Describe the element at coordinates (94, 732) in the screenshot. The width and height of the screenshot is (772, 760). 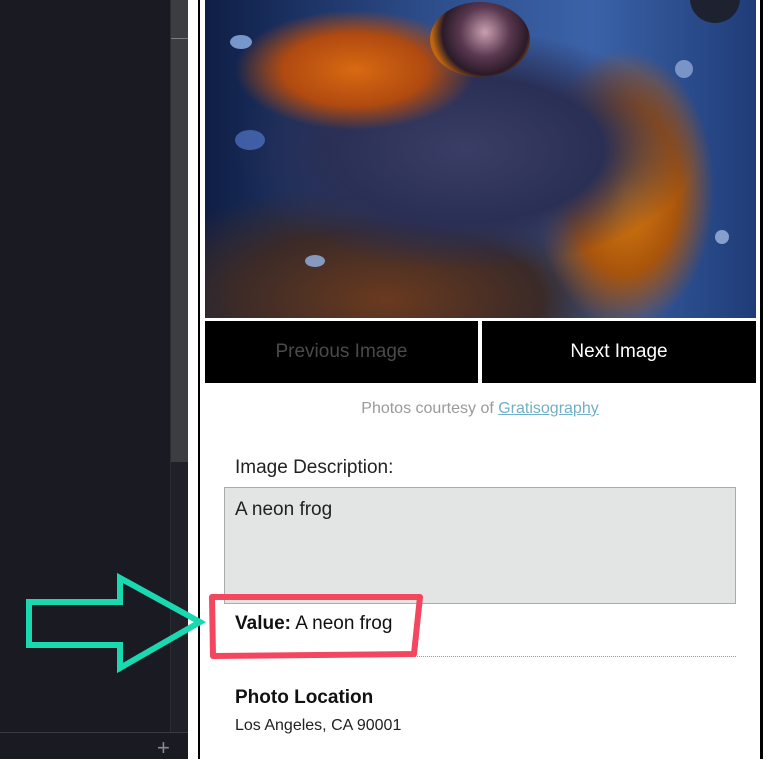
I see `panel-divider` at that location.